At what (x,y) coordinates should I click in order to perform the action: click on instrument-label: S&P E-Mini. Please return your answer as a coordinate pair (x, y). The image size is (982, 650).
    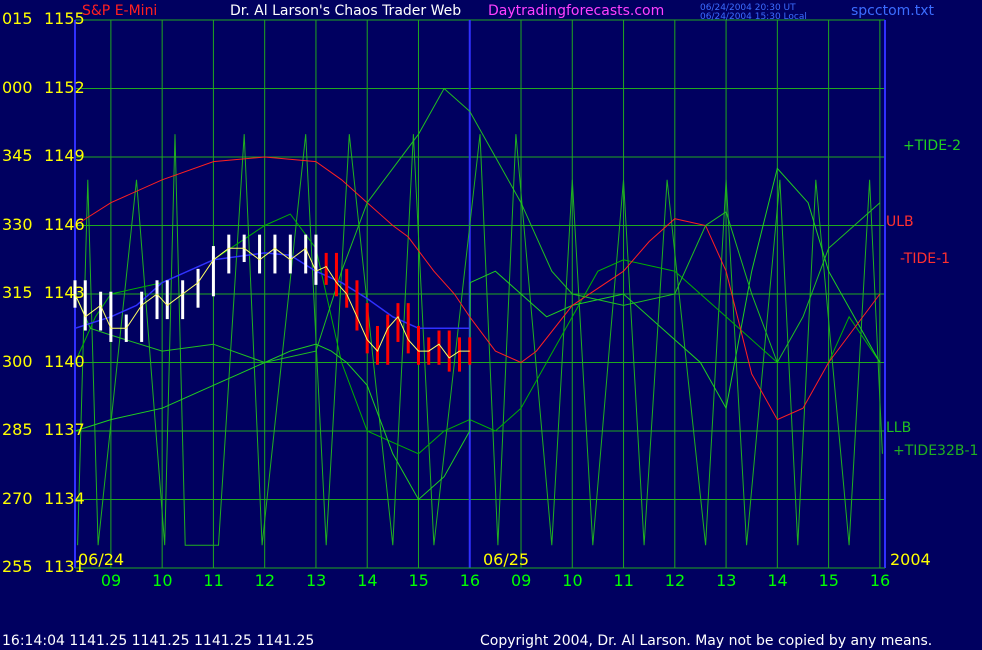
    Looking at the image, I should click on (120, 11).